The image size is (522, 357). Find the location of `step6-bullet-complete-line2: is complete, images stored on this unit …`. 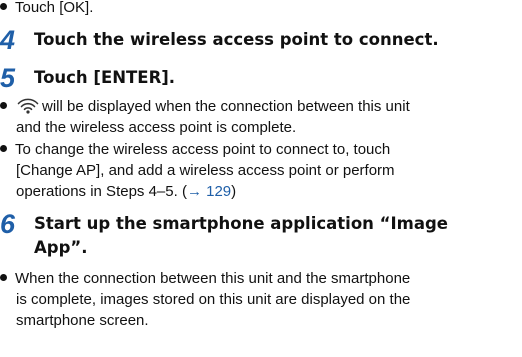

step6-bullet-complete-line2: is complete, images stored on this unit … is located at coordinates (213, 299).